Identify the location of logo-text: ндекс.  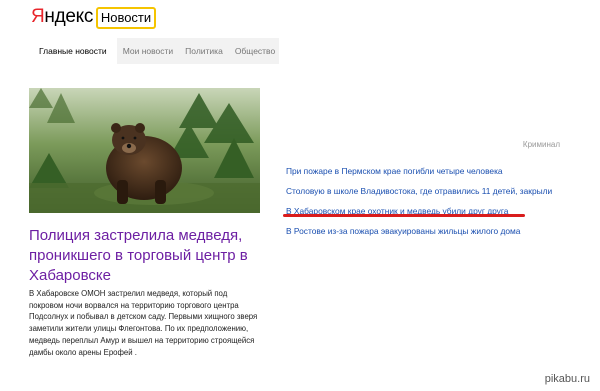
(69, 16).